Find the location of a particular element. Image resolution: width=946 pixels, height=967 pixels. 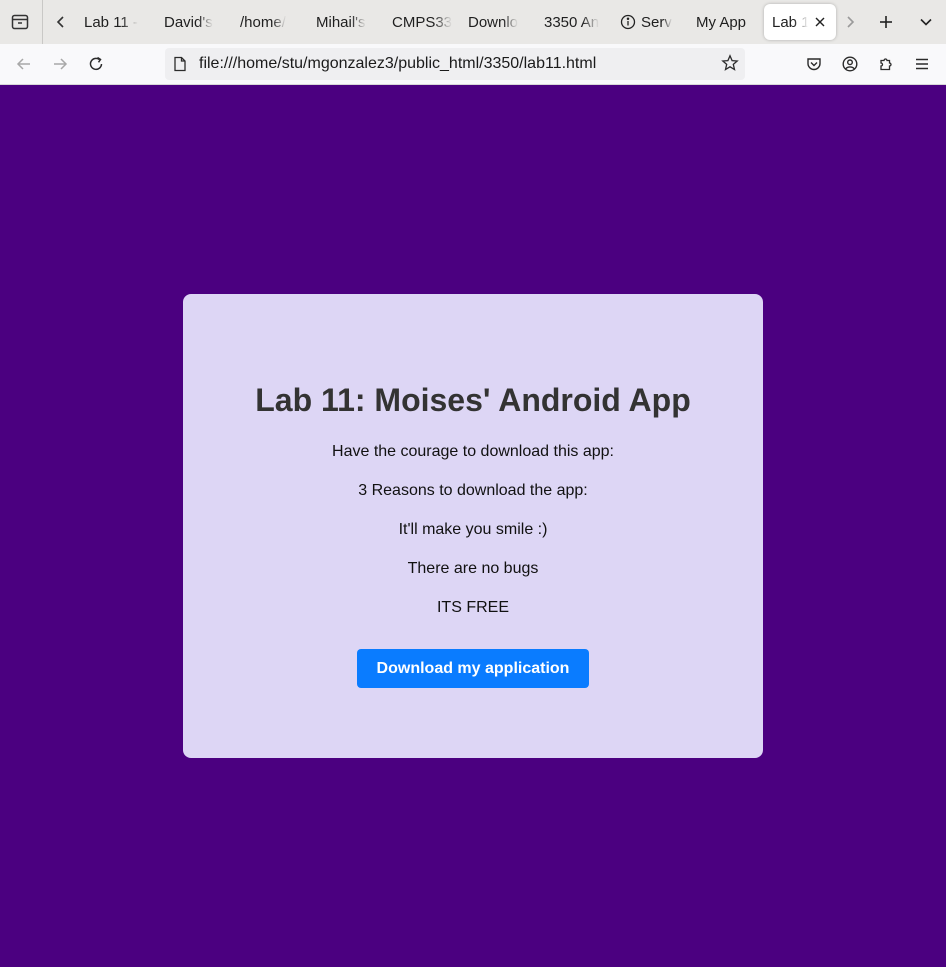

tab-downloads: Downlo is located at coordinates (498, 22).